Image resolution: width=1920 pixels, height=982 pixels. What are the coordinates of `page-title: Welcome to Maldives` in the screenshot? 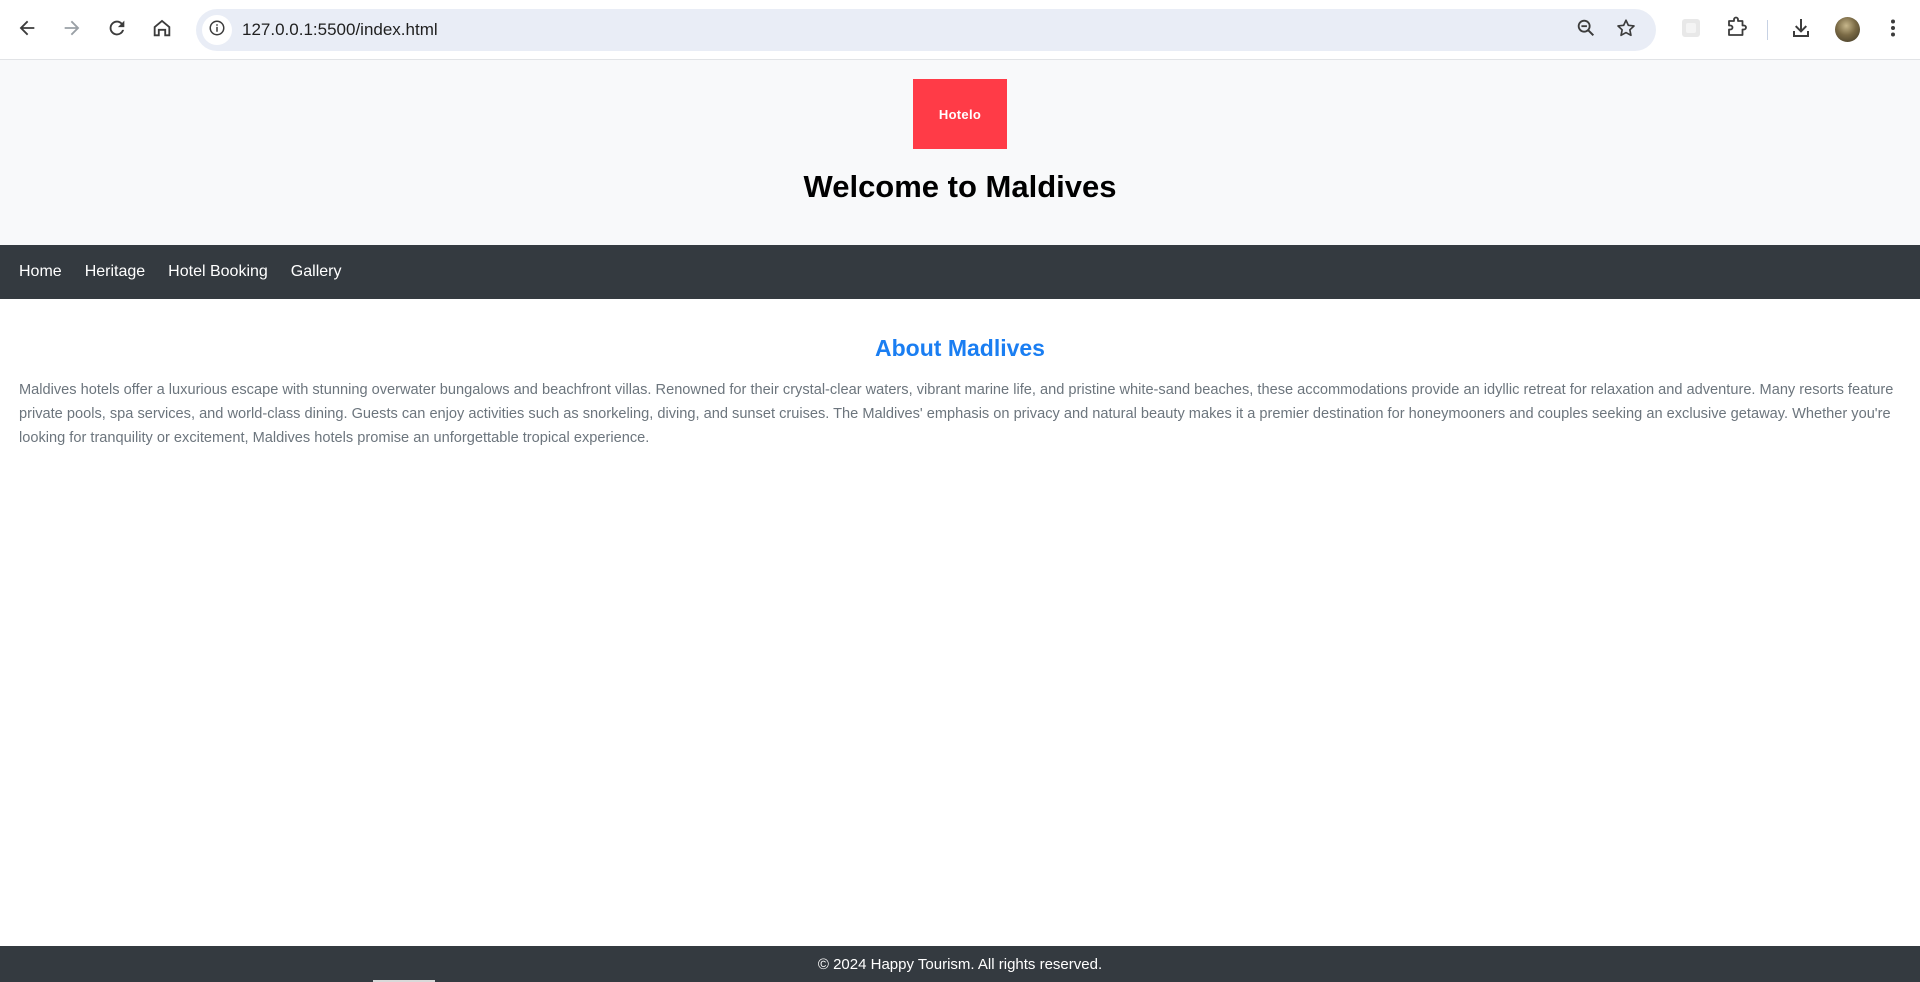 It's located at (960, 186).